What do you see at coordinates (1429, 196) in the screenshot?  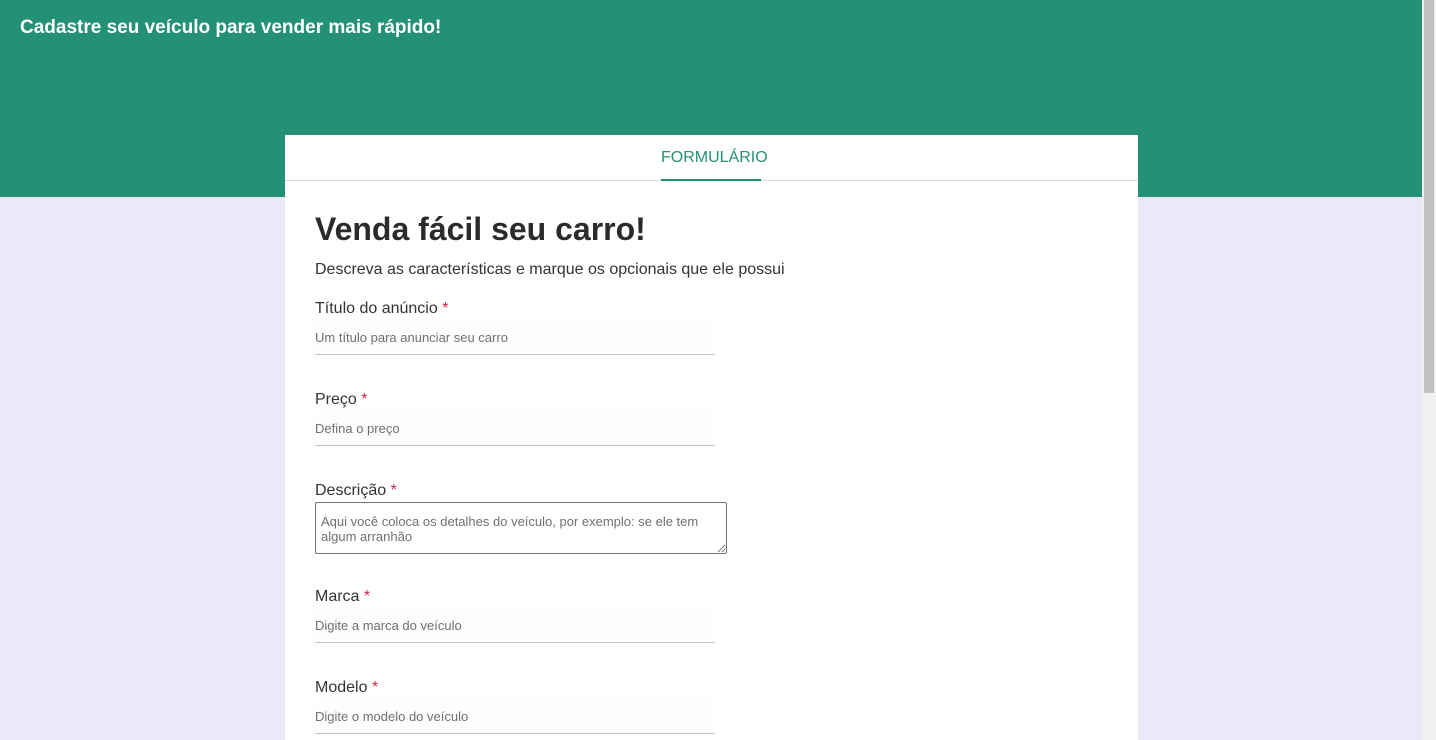 I see `scrollbar-thumb` at bounding box center [1429, 196].